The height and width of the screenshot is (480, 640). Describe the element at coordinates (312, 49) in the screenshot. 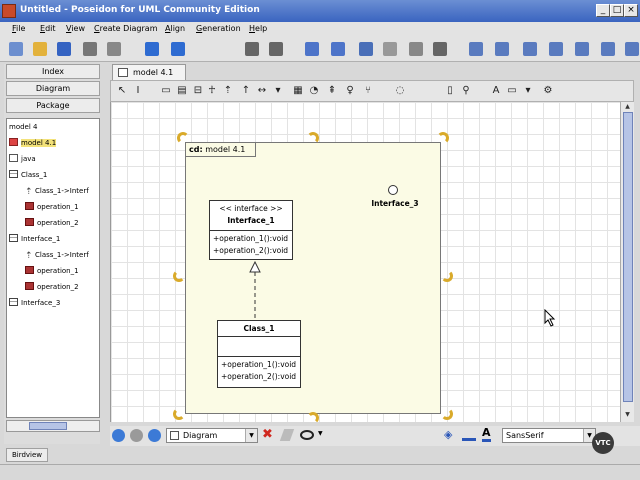

I see `cut-icon` at that location.